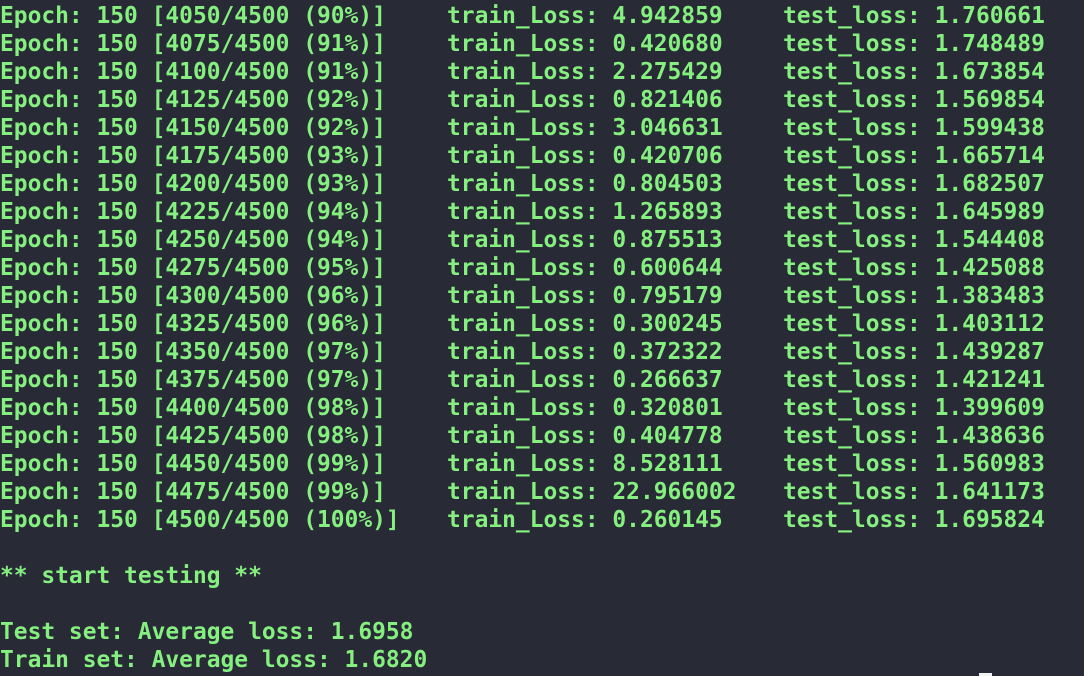 This screenshot has height=676, width=1084. Describe the element at coordinates (914, 184) in the screenshot. I see `test-loss: test_loss: 1.682507` at that location.